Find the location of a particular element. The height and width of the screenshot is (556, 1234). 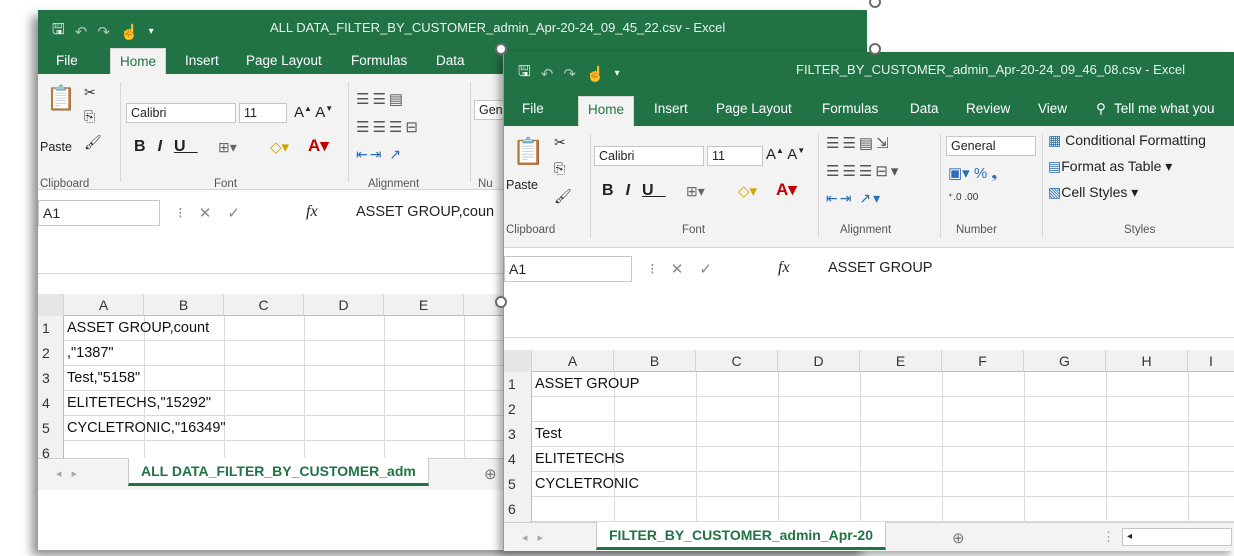

column-header-i: I is located at coordinates (1211, 361).